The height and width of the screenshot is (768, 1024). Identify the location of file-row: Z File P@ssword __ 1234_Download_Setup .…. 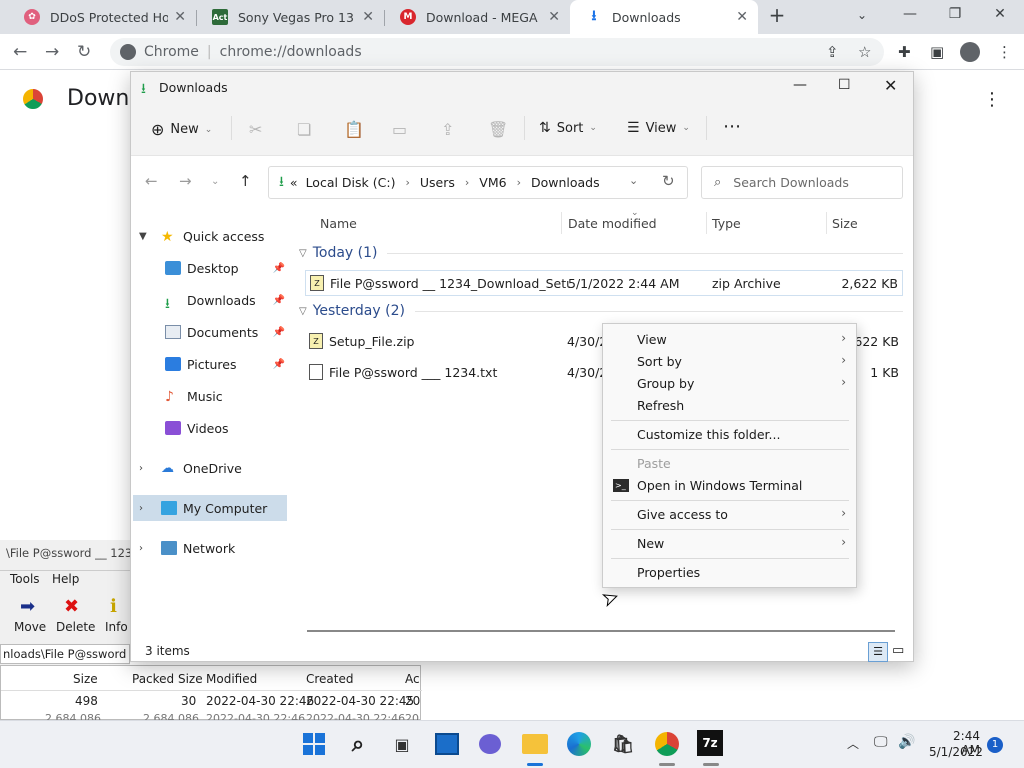
(604, 283).